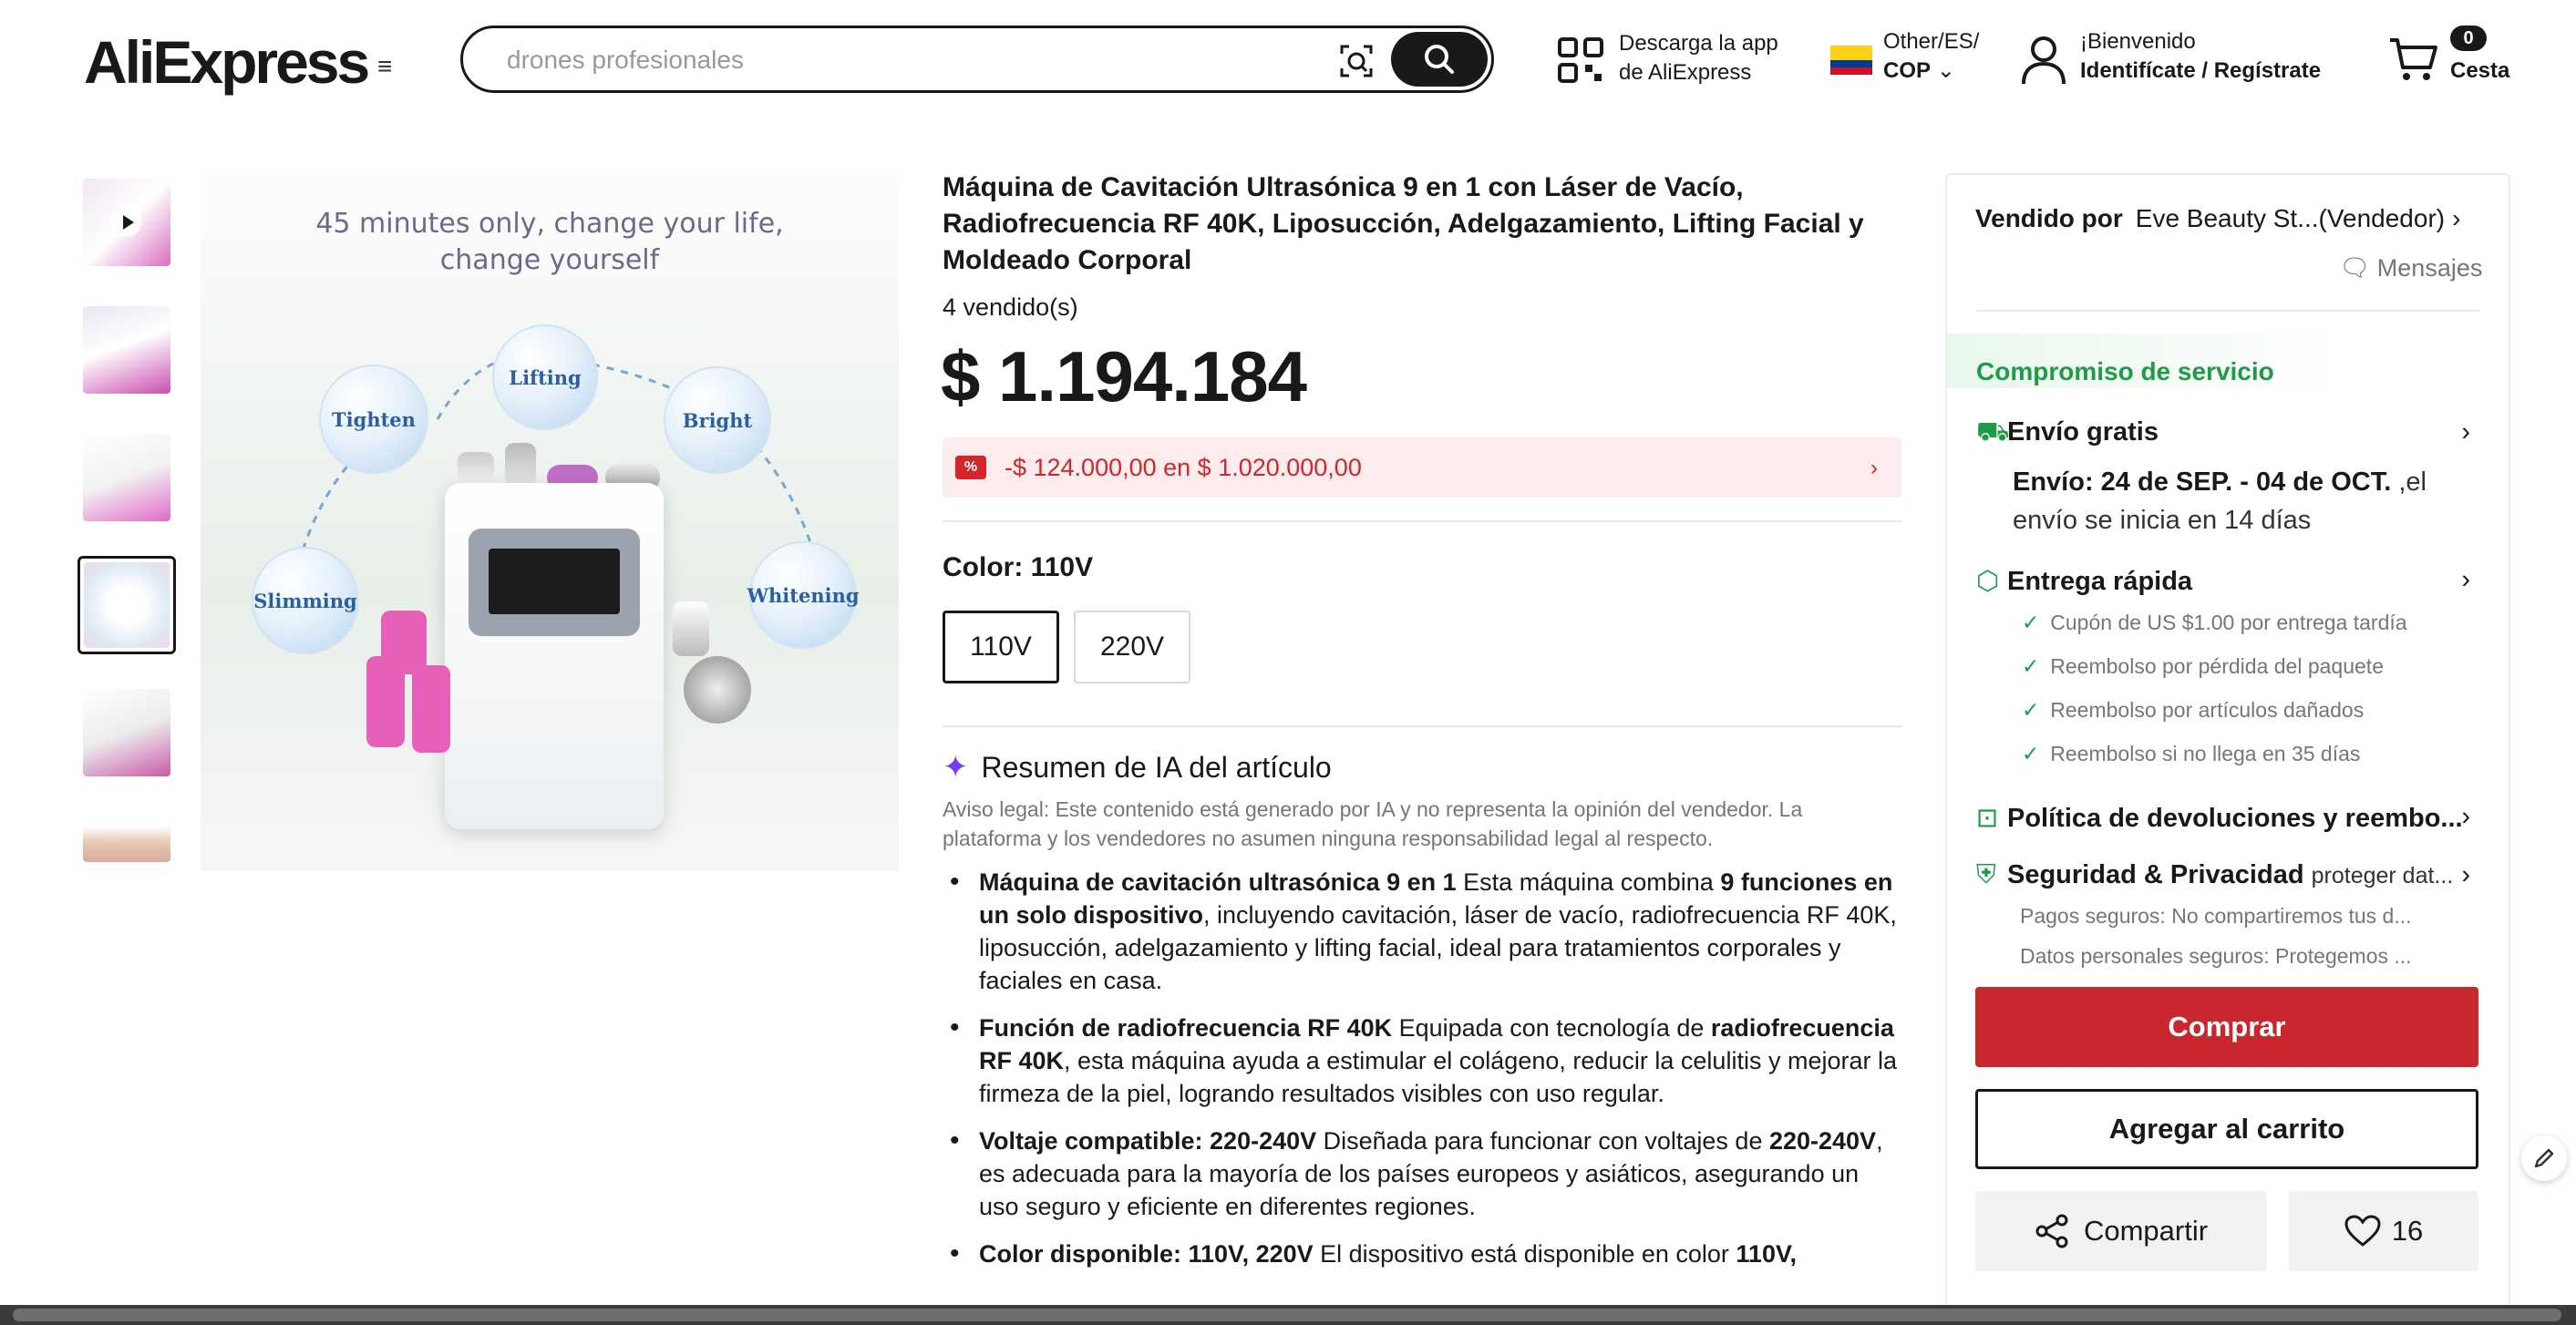 The width and height of the screenshot is (2576, 1325). I want to click on bubble-slimming: Slimming, so click(305, 600).